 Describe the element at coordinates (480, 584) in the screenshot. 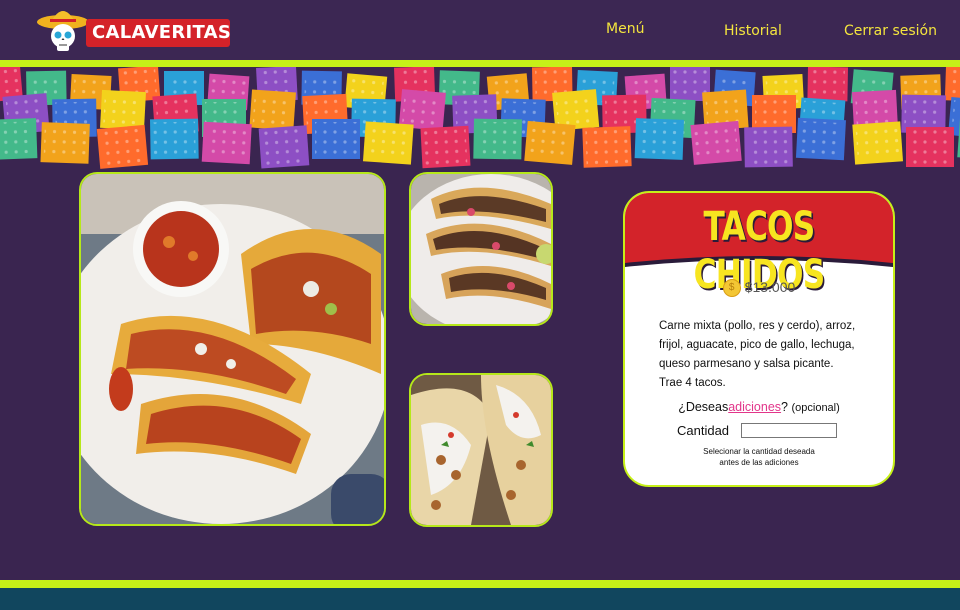

I see `bottom-accent-stripe` at that location.